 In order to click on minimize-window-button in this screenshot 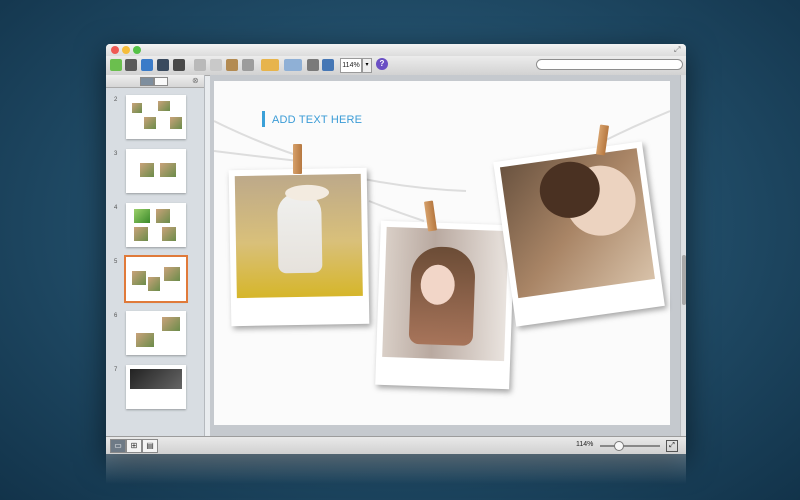, I will do `click(126, 50)`.